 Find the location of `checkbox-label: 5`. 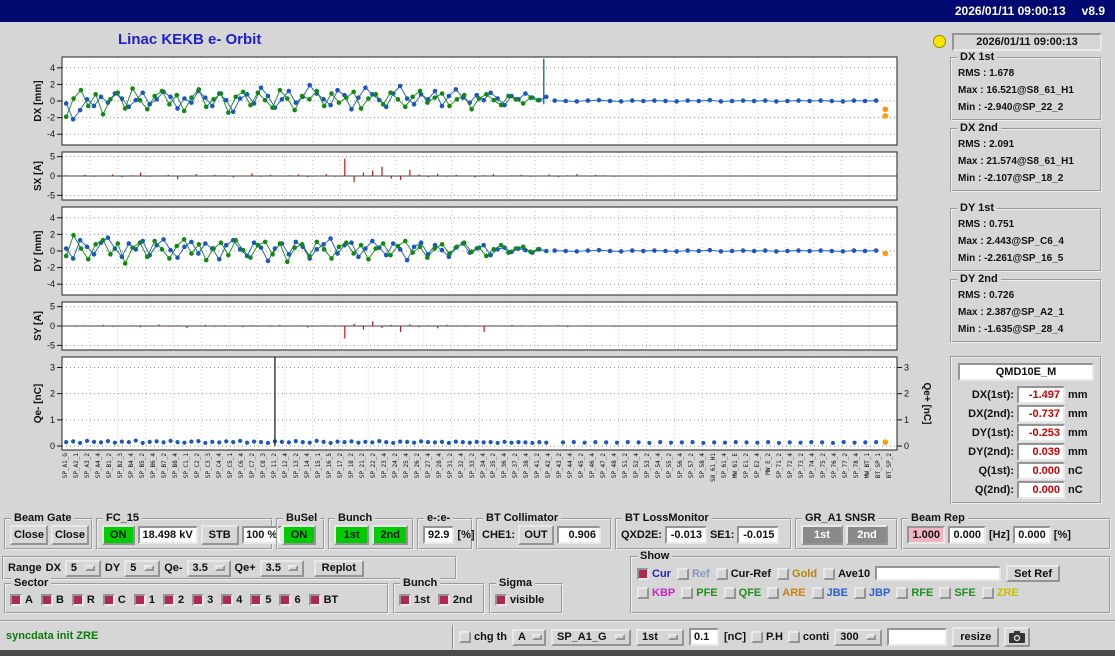

checkbox-label: 5 is located at coordinates (268, 599).